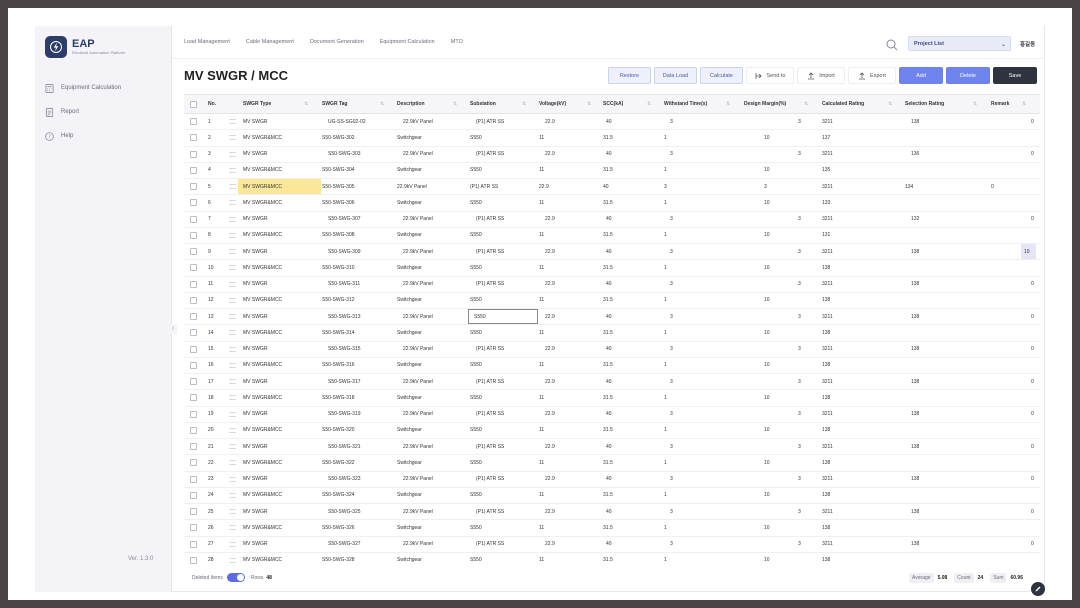  I want to click on search-icon, so click(892, 47).